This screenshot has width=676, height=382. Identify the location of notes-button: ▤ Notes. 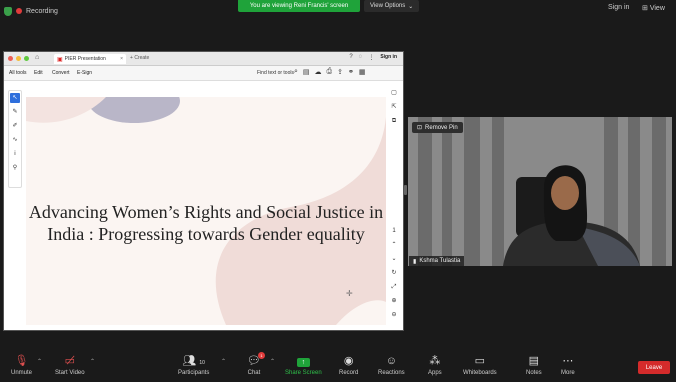
(534, 365).